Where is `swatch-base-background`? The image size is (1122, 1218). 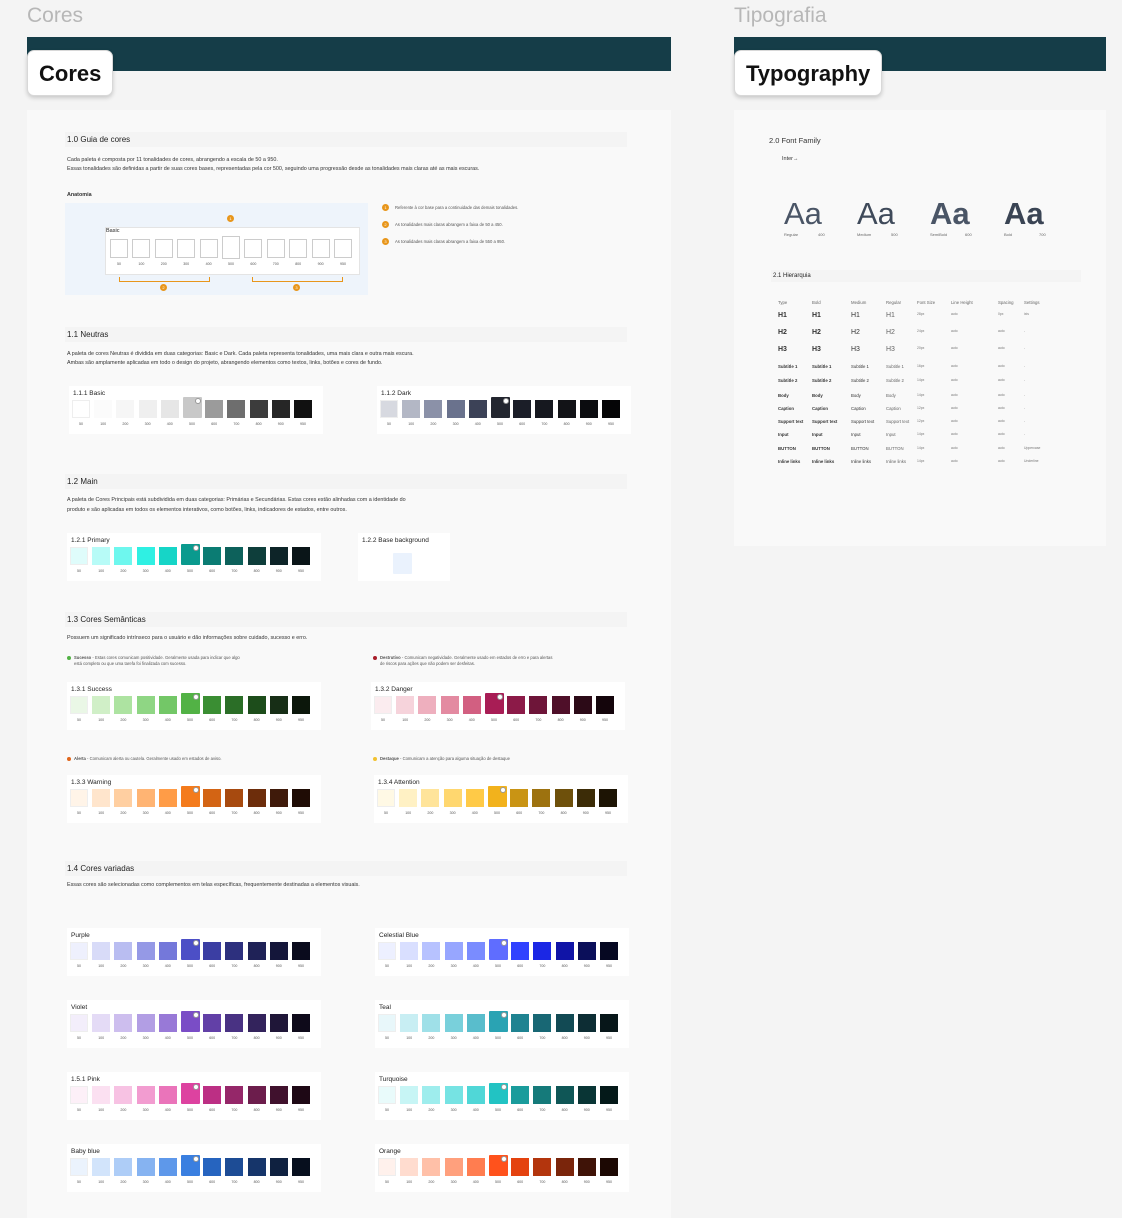 swatch-base-background is located at coordinates (402, 563).